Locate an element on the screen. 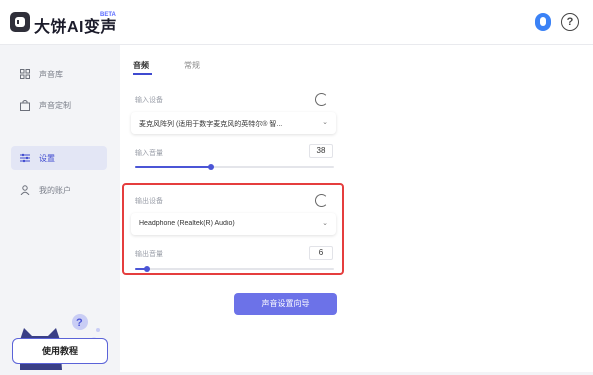 This screenshot has height=375, width=593. active-tab-indicator is located at coordinates (142, 74).